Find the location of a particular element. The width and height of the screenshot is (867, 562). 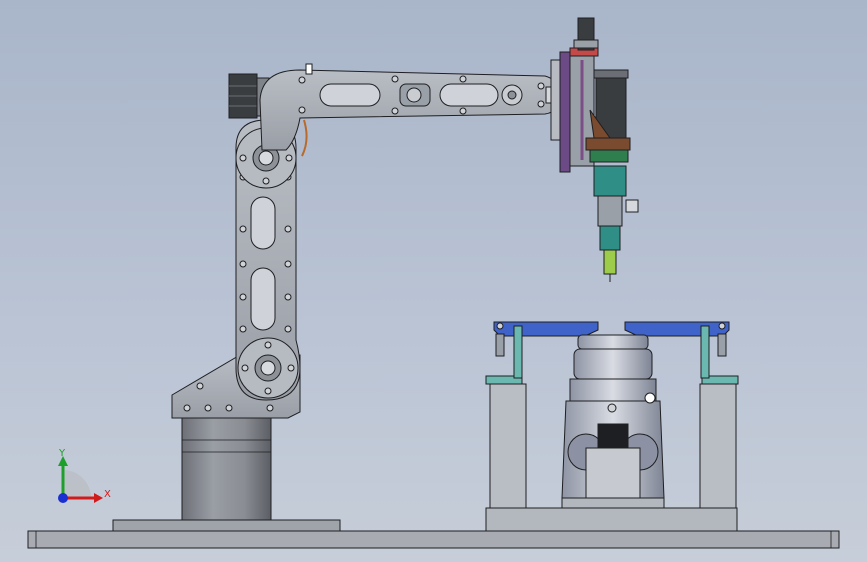

robot-end-effector is located at coordinates (599, 149).